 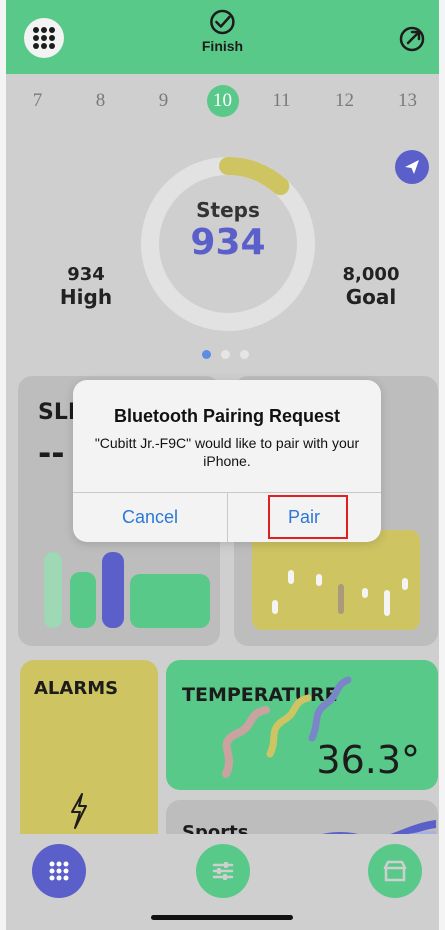 What do you see at coordinates (226, 416) in the screenshot?
I see `dialog-title: Bluetooth Pairing Request` at bounding box center [226, 416].